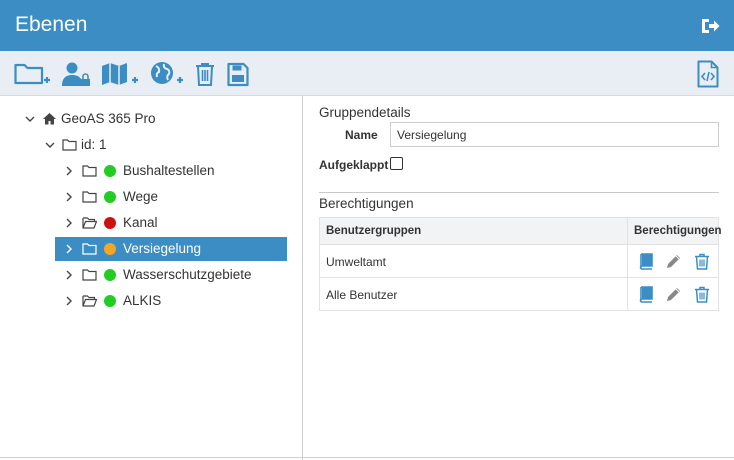  Describe the element at coordinates (396, 163) in the screenshot. I see `expanded-checkbox` at that location.